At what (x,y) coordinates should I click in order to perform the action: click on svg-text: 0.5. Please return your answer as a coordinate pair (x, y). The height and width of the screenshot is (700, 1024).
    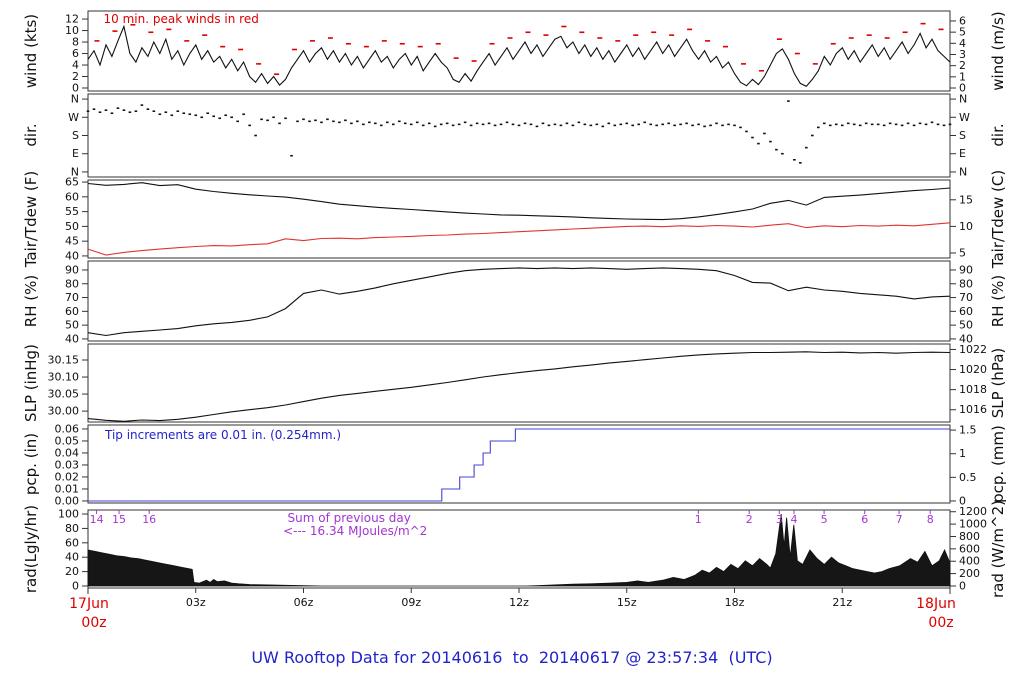
    Looking at the image, I should click on (968, 477).